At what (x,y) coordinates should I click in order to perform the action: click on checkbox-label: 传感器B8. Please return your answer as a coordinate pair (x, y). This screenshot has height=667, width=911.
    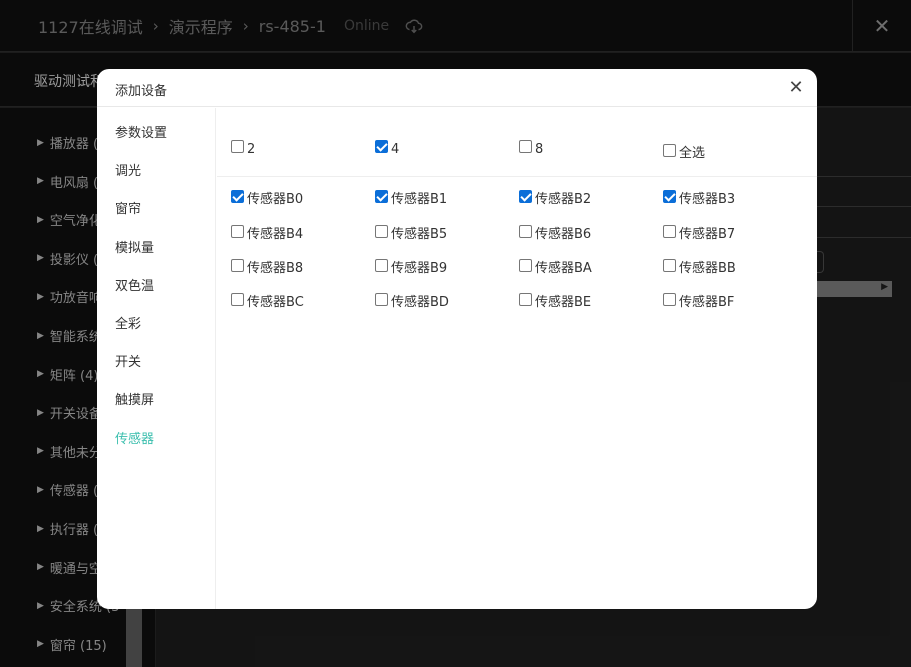
    Looking at the image, I should click on (275, 268).